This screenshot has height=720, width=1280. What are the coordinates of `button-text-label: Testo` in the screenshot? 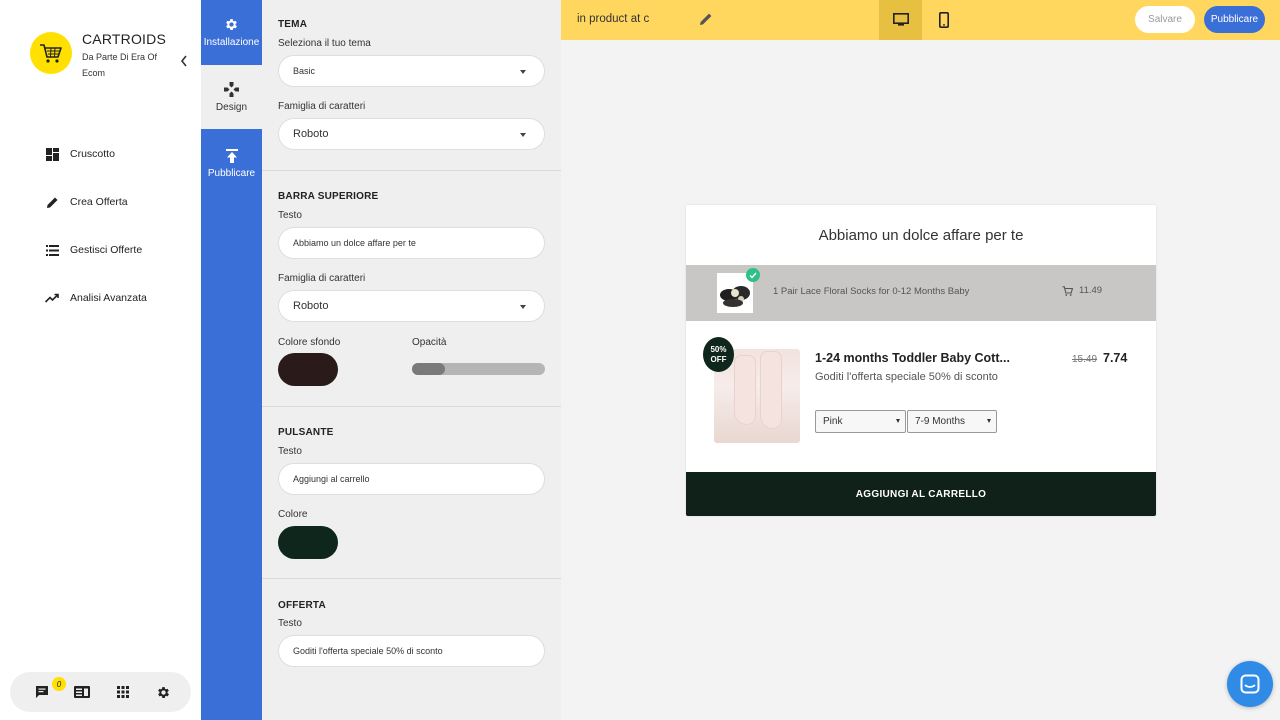 It's located at (290, 451).